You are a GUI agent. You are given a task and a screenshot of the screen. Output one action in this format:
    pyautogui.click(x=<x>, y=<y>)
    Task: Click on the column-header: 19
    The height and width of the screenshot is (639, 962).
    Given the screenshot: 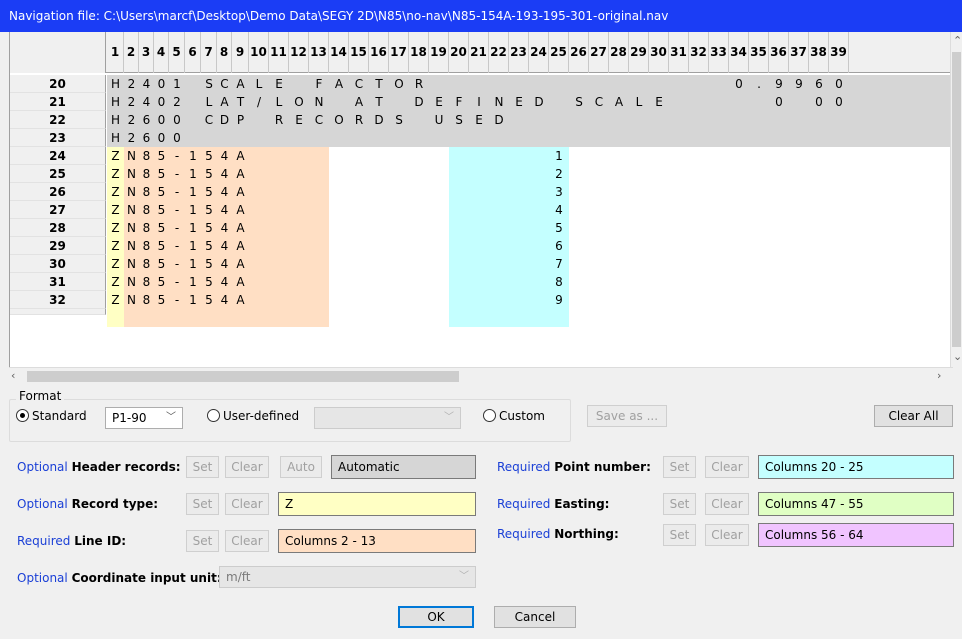 What is the action you would take?
    pyautogui.click(x=439, y=52)
    